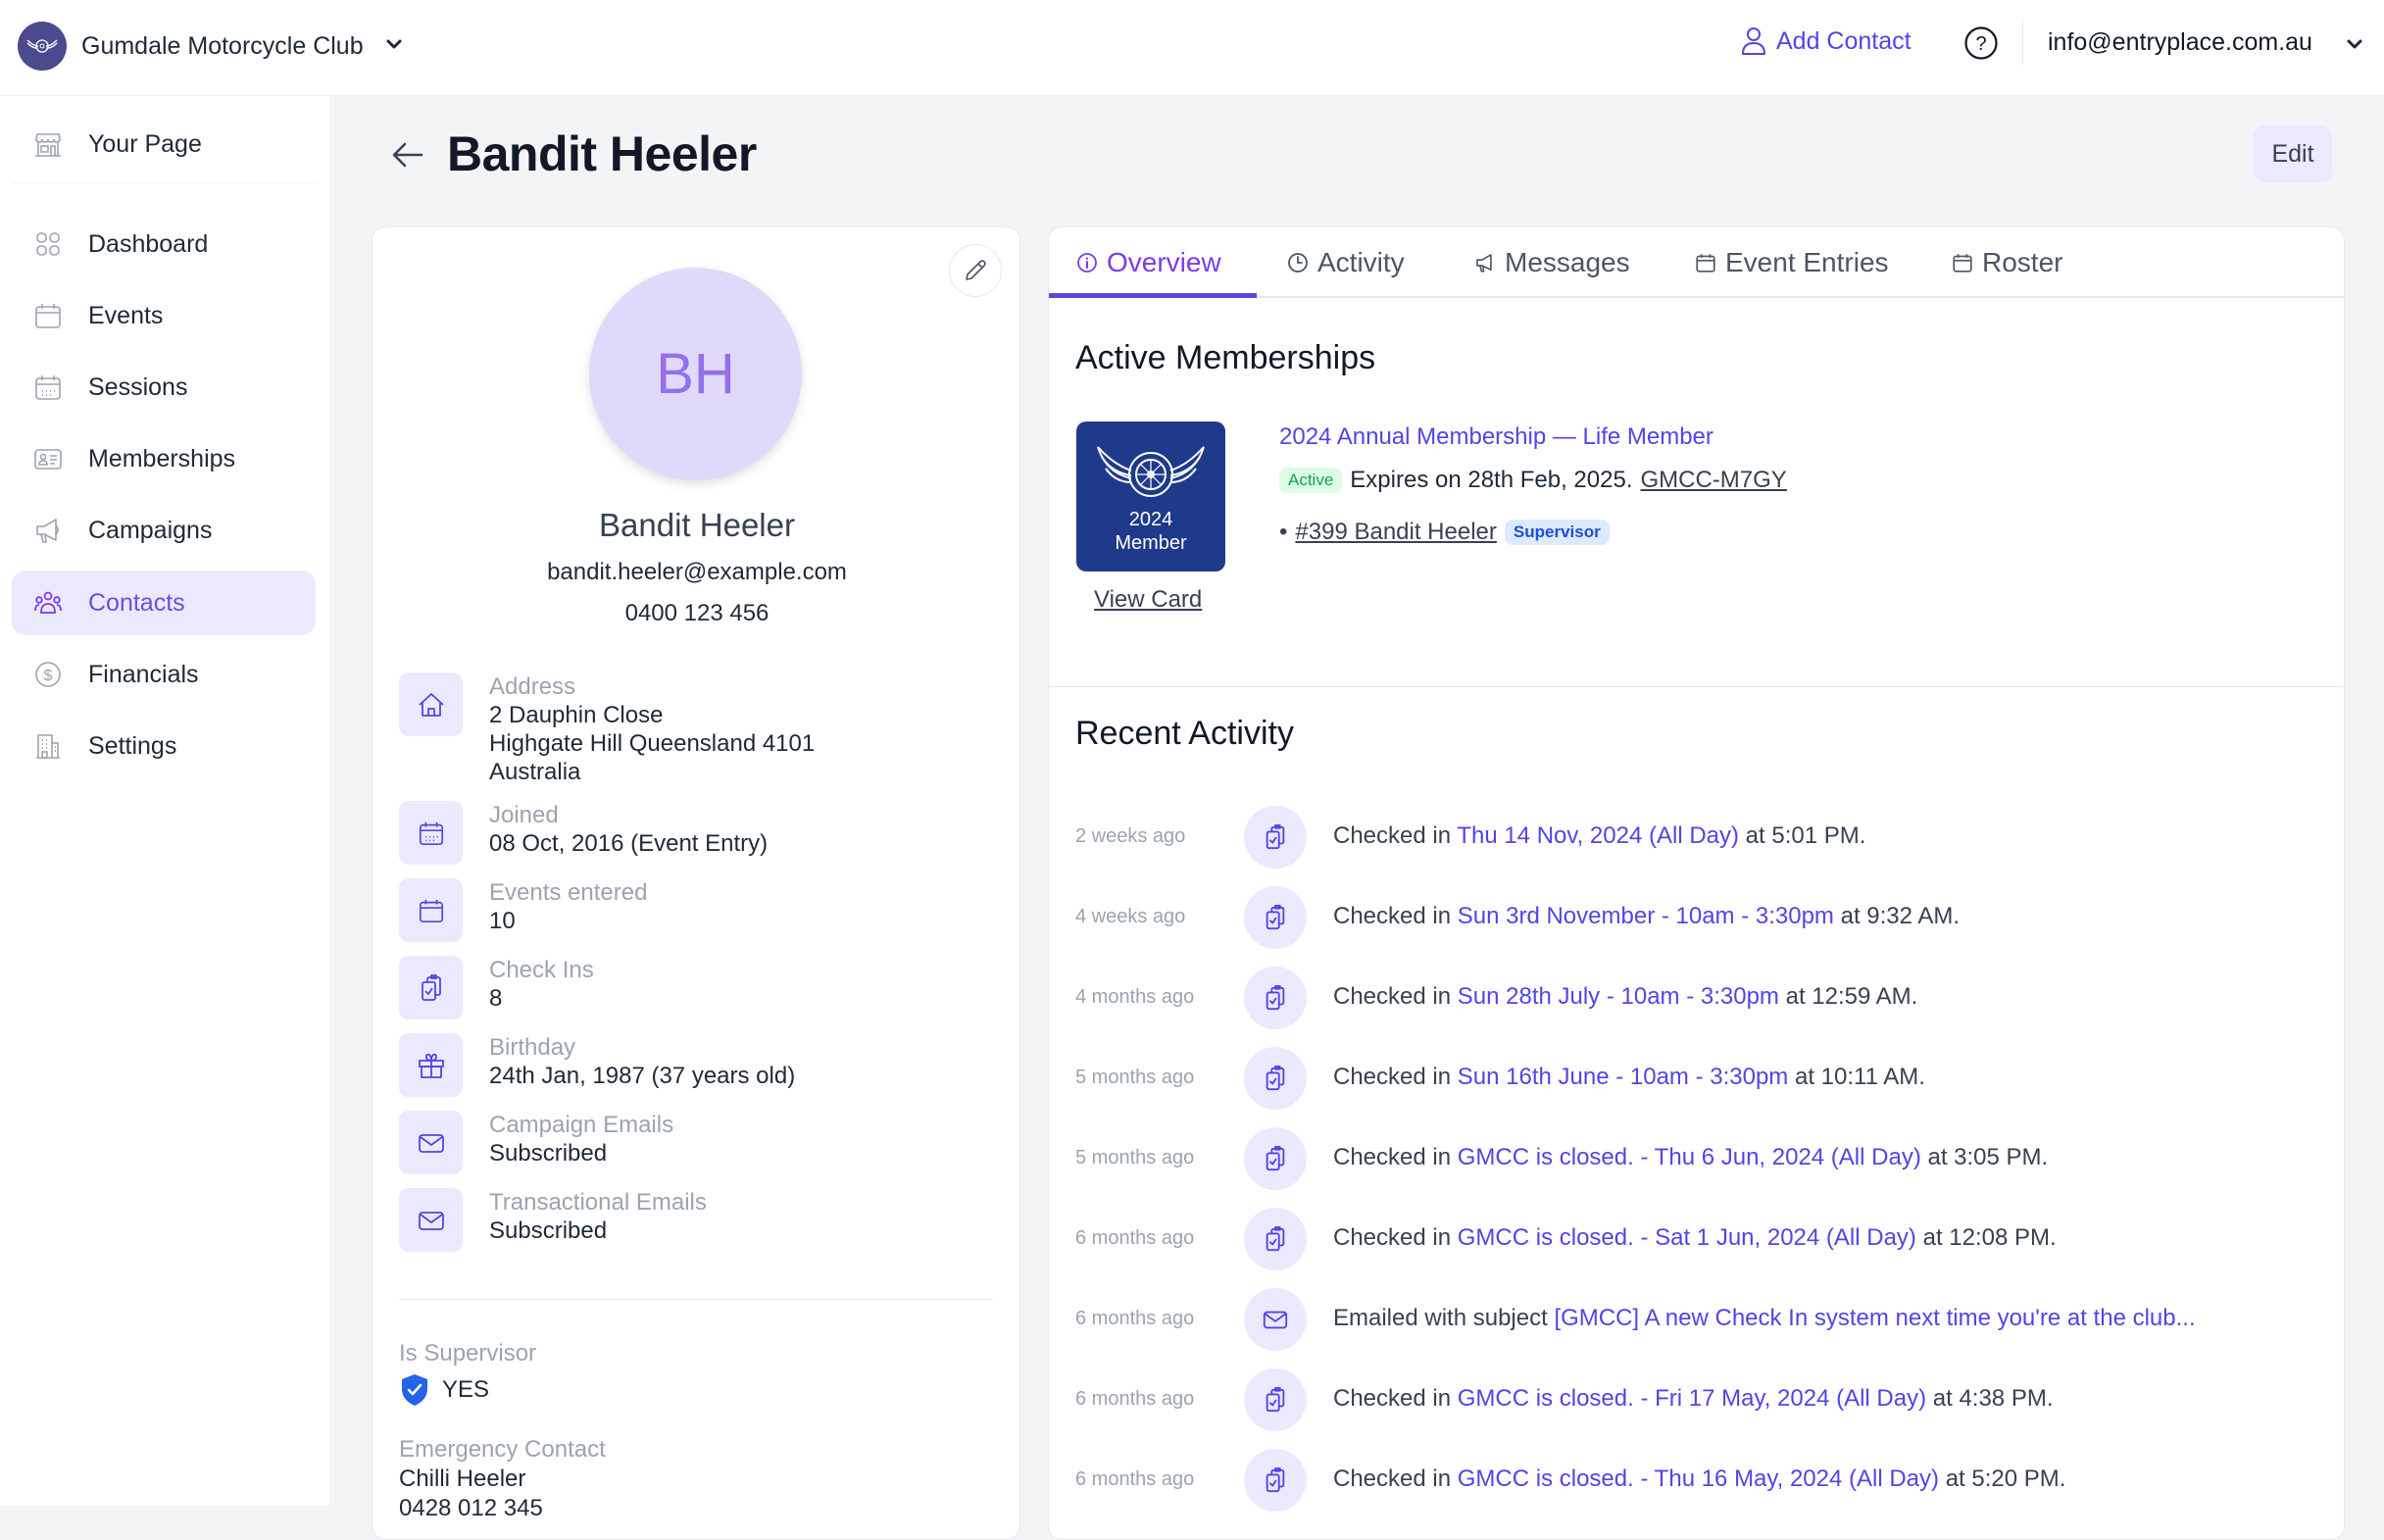 This screenshot has height=1540, width=2384. Describe the element at coordinates (1963, 264) in the screenshot. I see `calendar-icon` at that location.